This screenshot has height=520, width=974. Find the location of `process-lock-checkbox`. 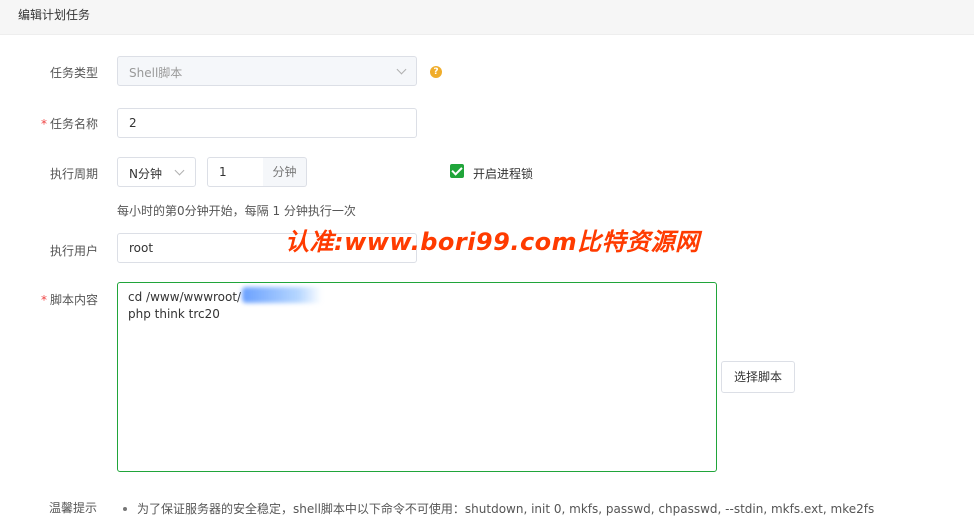

process-lock-checkbox is located at coordinates (457, 171).